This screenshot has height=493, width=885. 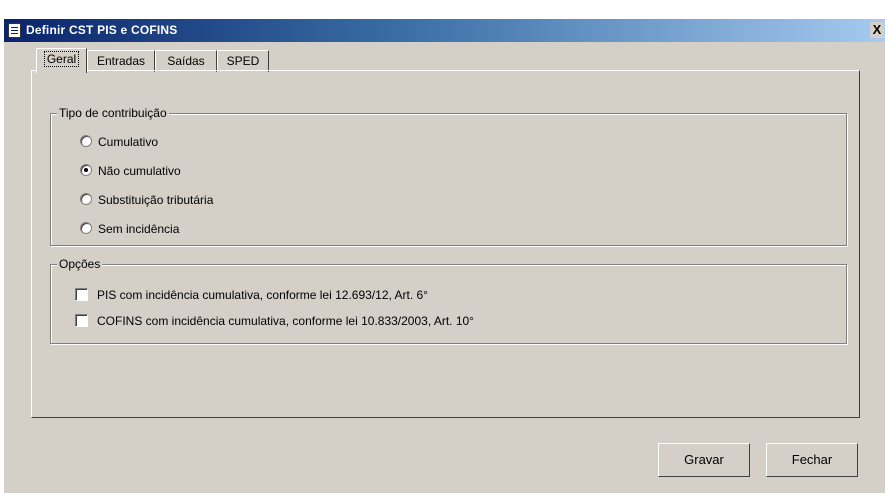 I want to click on tab-label: SPED, so click(x=243, y=61).